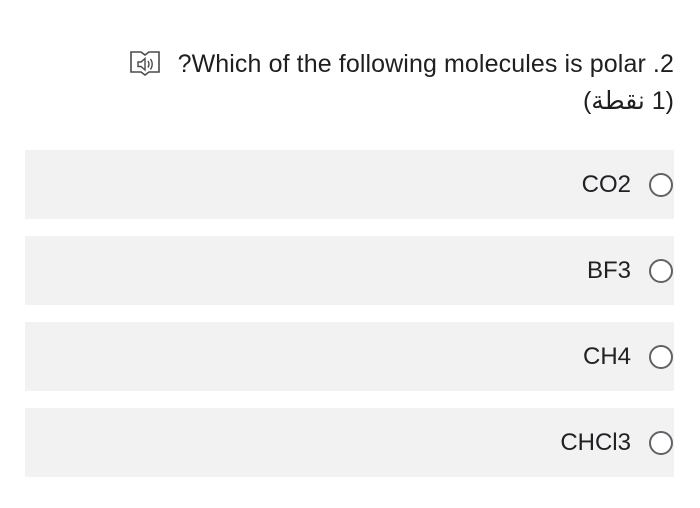  Describe the element at coordinates (349, 356) in the screenshot. I see `option-ch4: CH4` at that location.